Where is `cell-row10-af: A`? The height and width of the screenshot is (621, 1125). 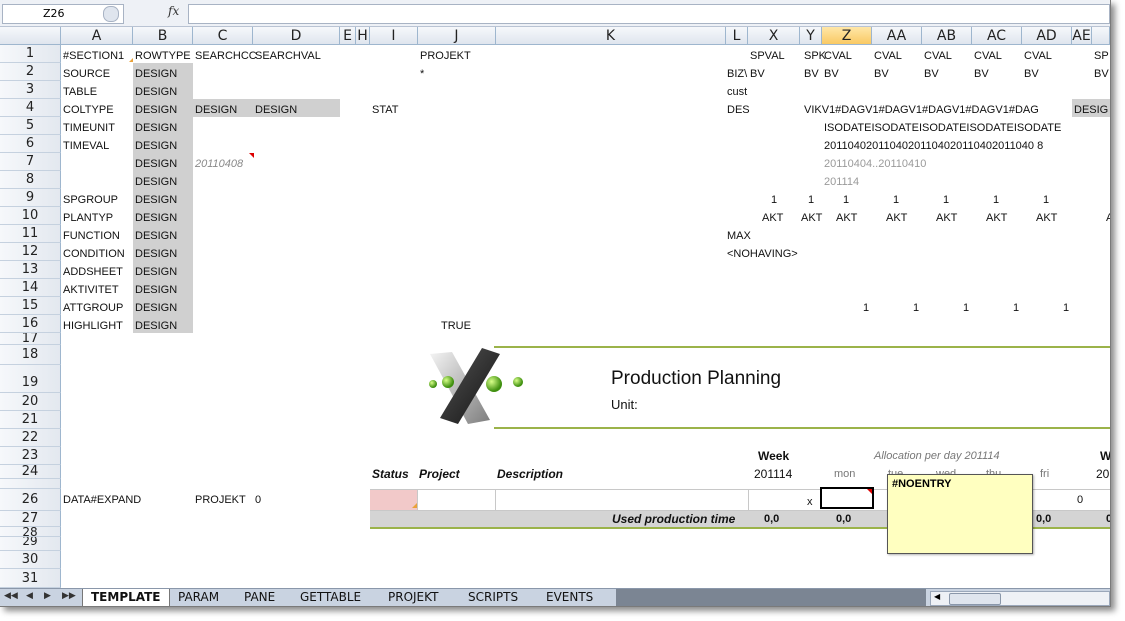
cell-row10-af: A is located at coordinates (1108, 218).